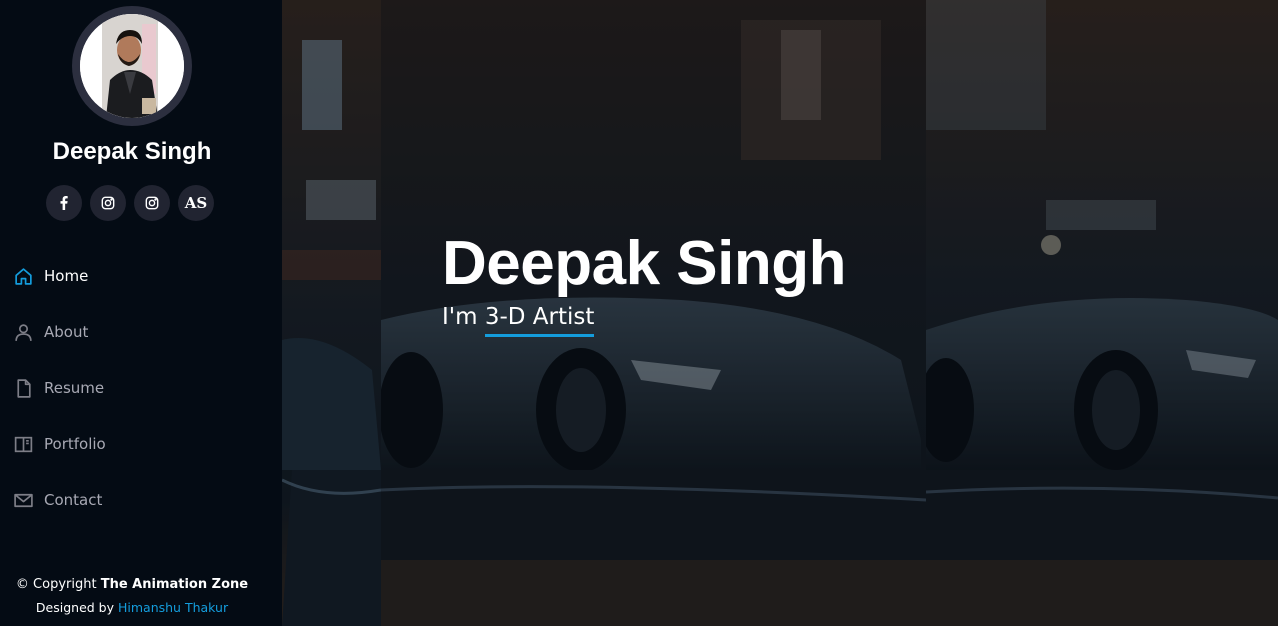  What do you see at coordinates (74, 388) in the screenshot?
I see `nav-label: Resume` at bounding box center [74, 388].